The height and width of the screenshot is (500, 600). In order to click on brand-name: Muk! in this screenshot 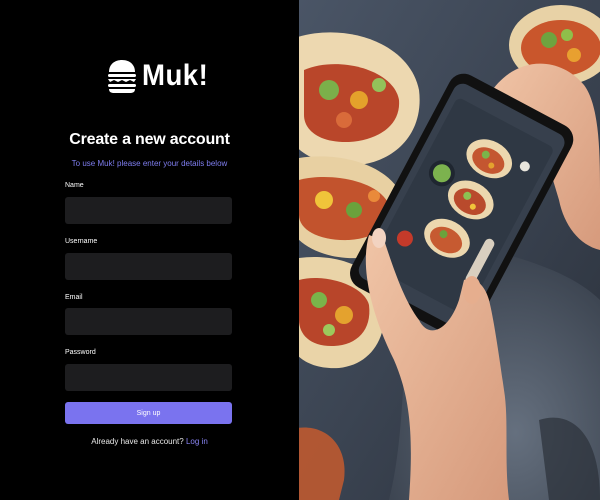, I will do `click(175, 75)`.